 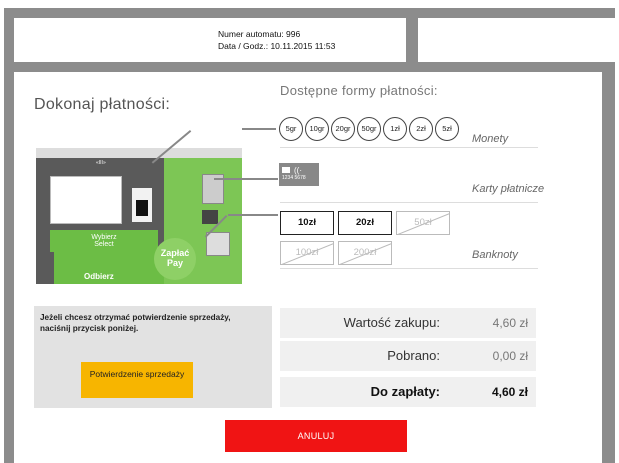 I want to click on coins-label: Monety, so click(x=490, y=139).